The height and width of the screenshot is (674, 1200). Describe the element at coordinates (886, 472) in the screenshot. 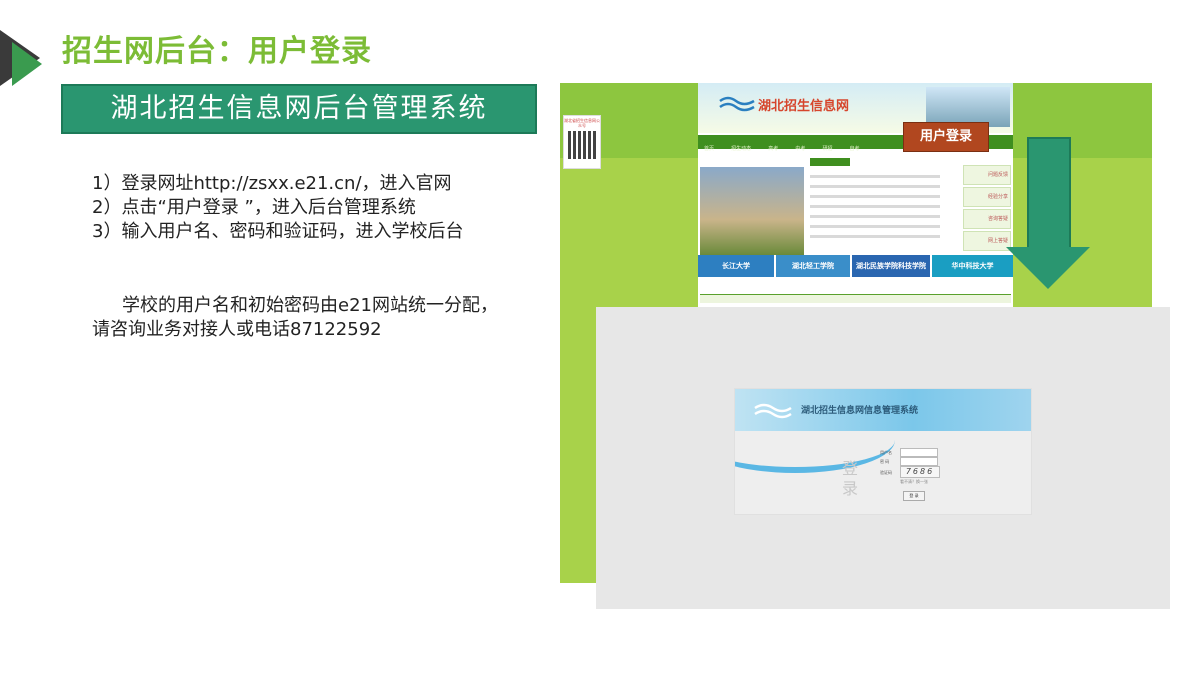

I see `captcha-label: 验证码` at that location.